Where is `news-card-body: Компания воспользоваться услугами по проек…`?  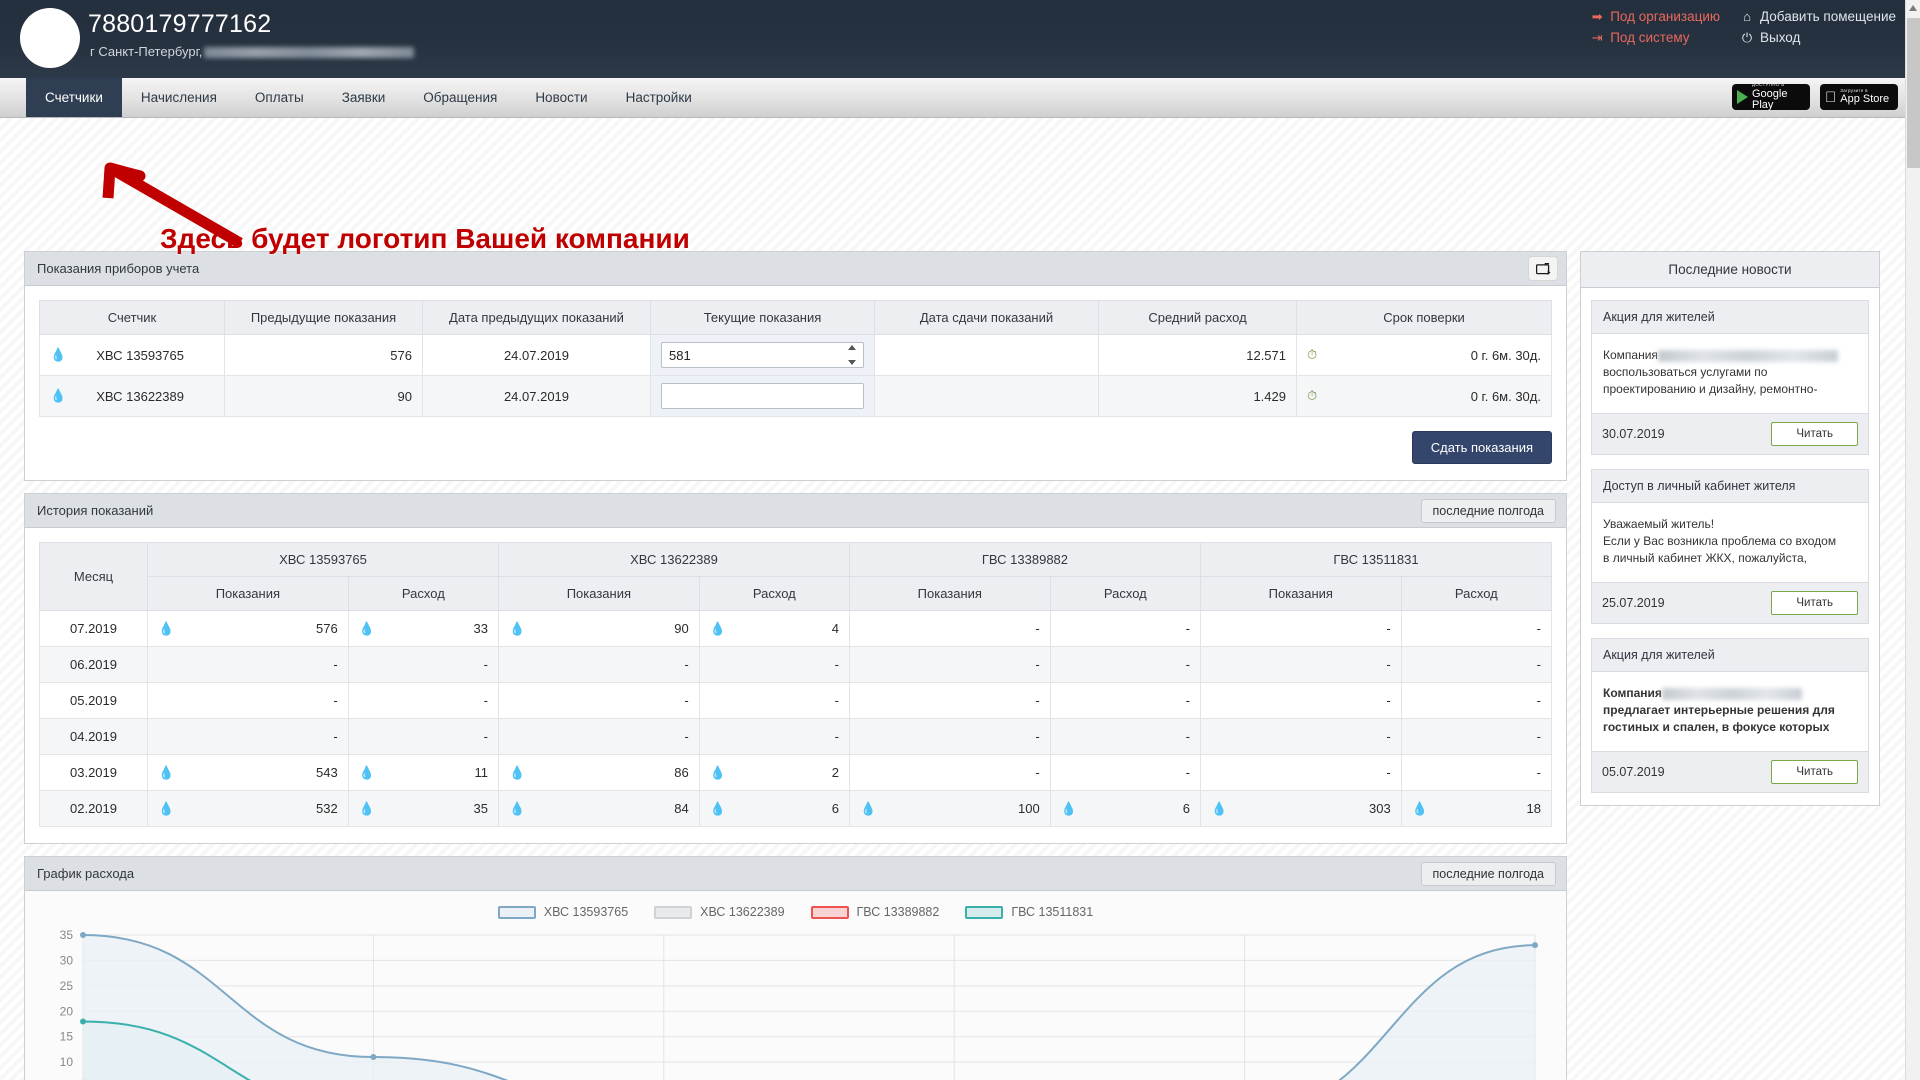 news-card-body: Компания воспользоваться услугами по проек… is located at coordinates (1730, 373).